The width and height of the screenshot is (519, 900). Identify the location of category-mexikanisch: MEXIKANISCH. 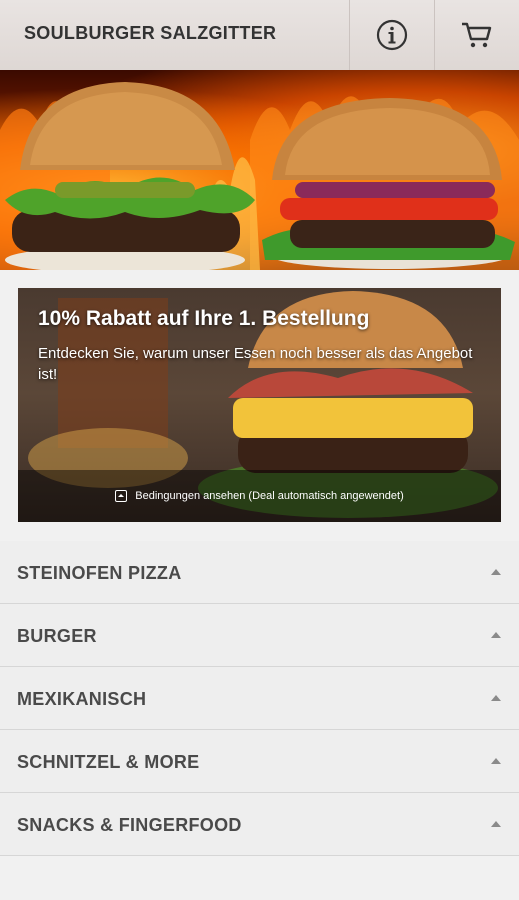
(259, 698).